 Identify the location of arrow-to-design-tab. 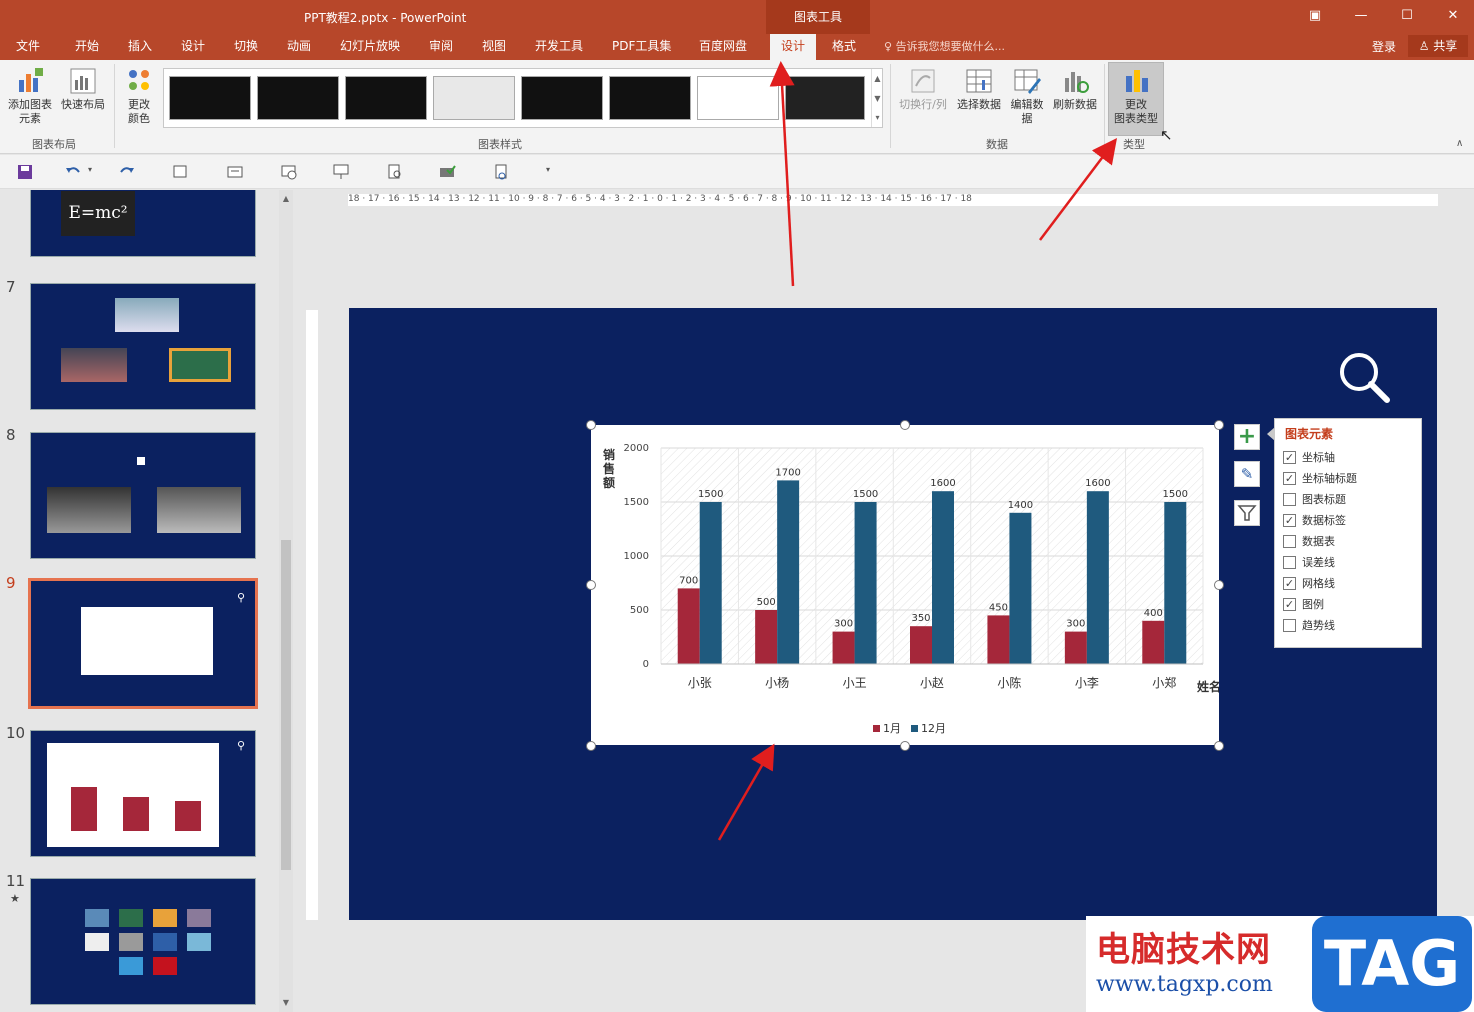
(782, 174).